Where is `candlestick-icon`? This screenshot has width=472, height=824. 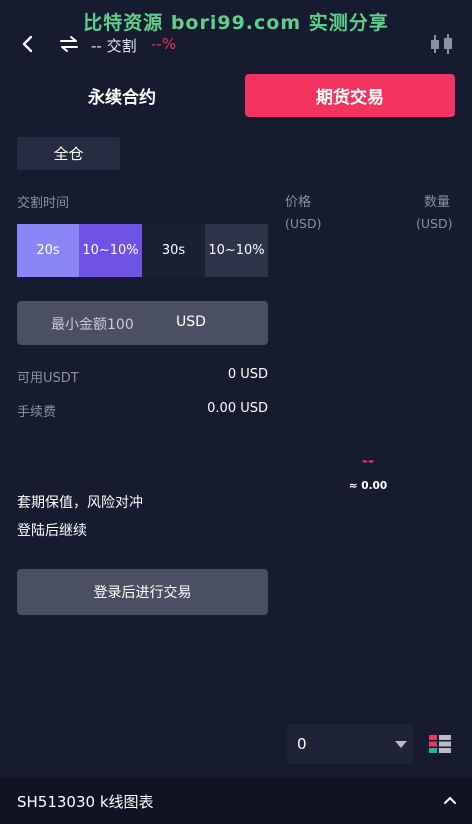
candlestick-icon is located at coordinates (442, 44).